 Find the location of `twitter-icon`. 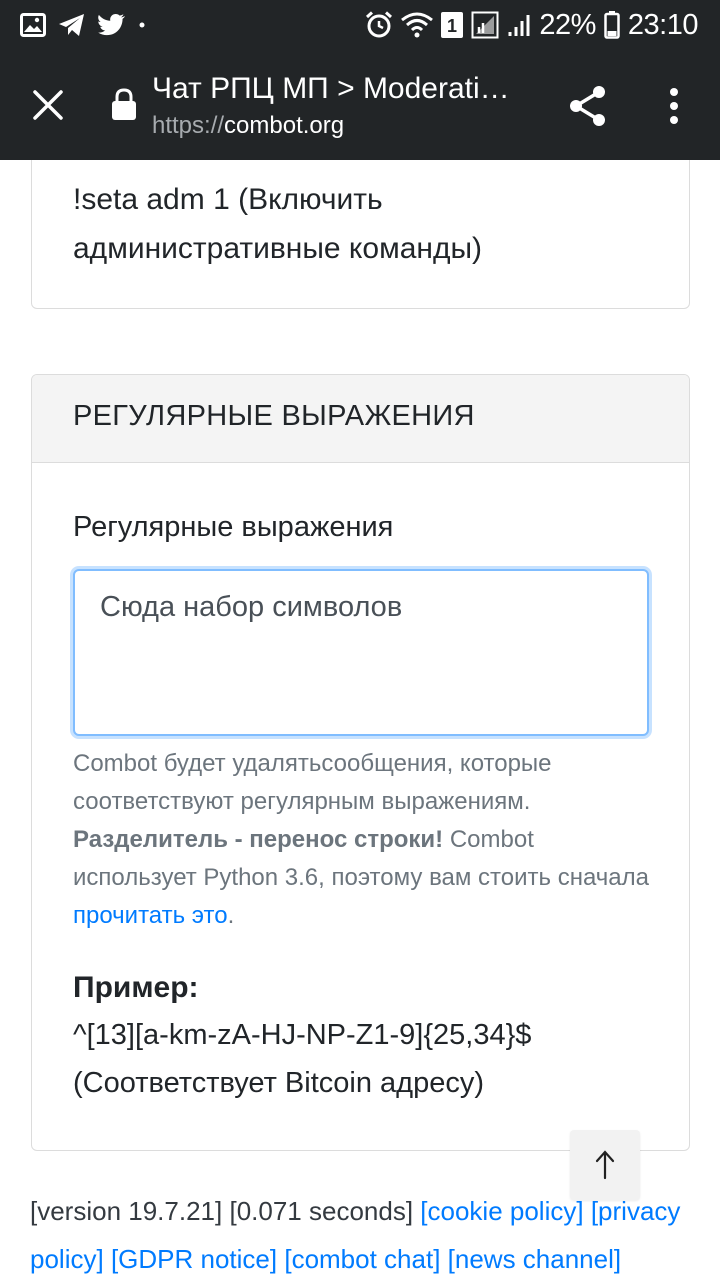

twitter-icon is located at coordinates (112, 25).